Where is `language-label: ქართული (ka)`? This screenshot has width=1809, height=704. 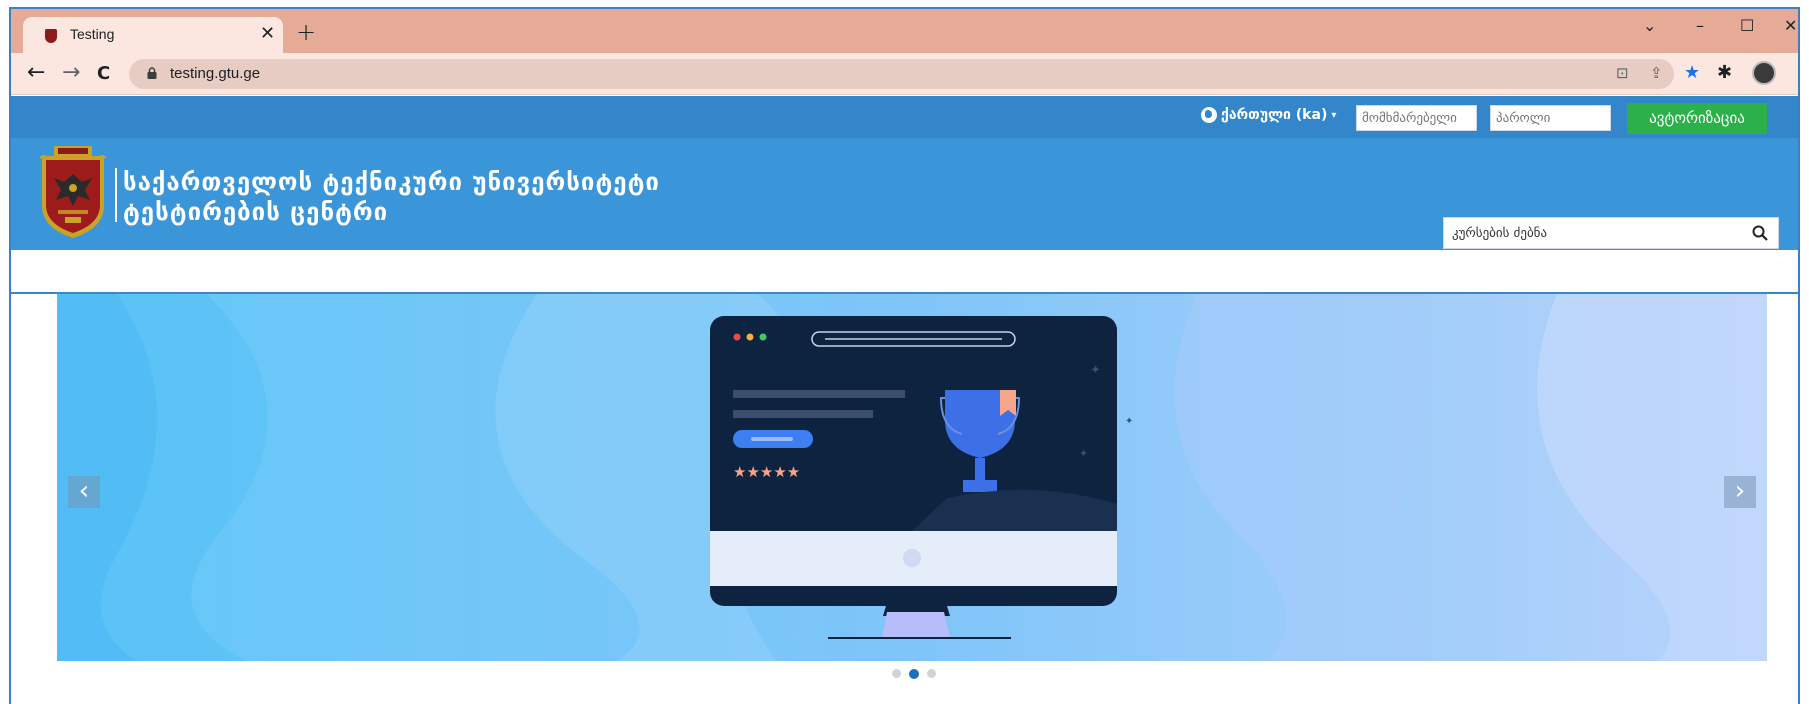 language-label: ქართული (ka) is located at coordinates (1274, 115).